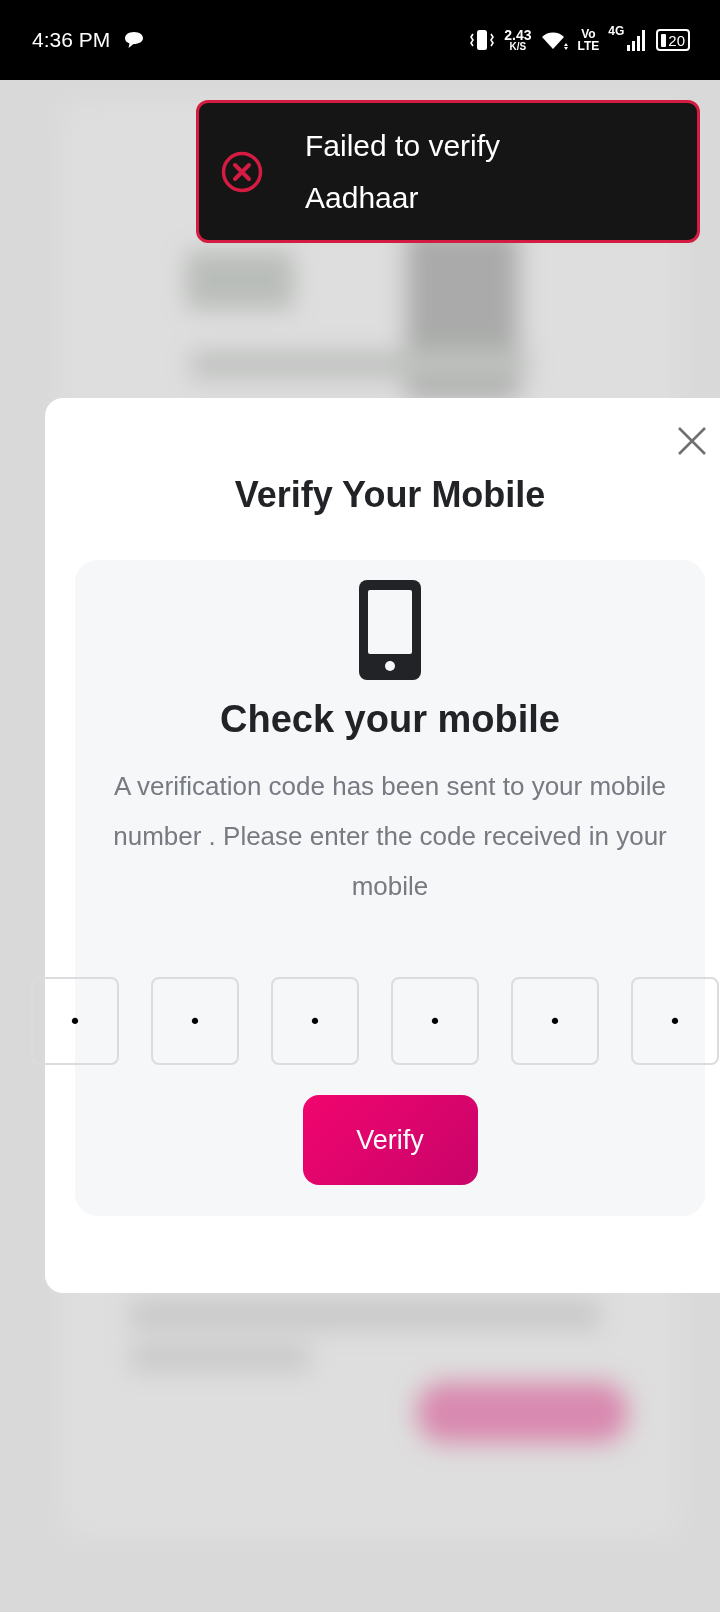 This screenshot has height=1612, width=720. I want to click on clock-time: 4:36 PM, so click(71, 40).